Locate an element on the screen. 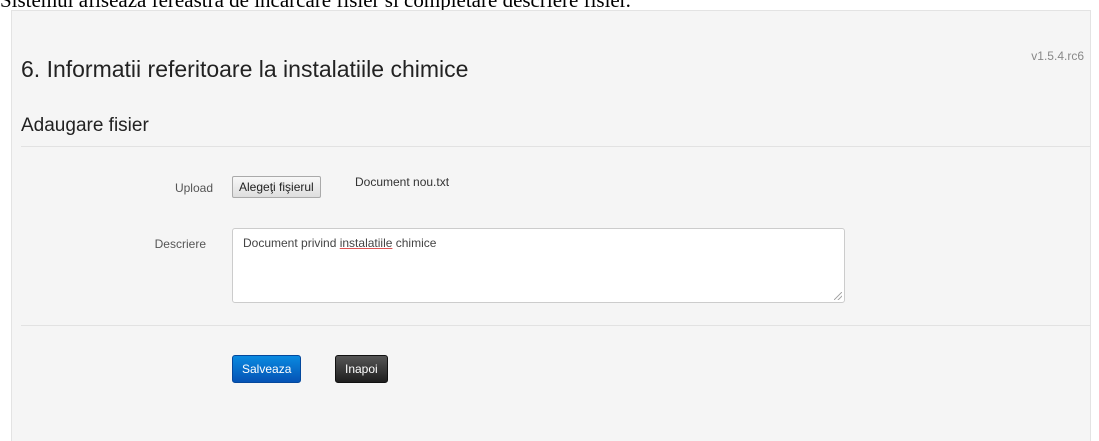 The image size is (1099, 441). choose-file-button: Alegeţi fişierul is located at coordinates (276, 187).